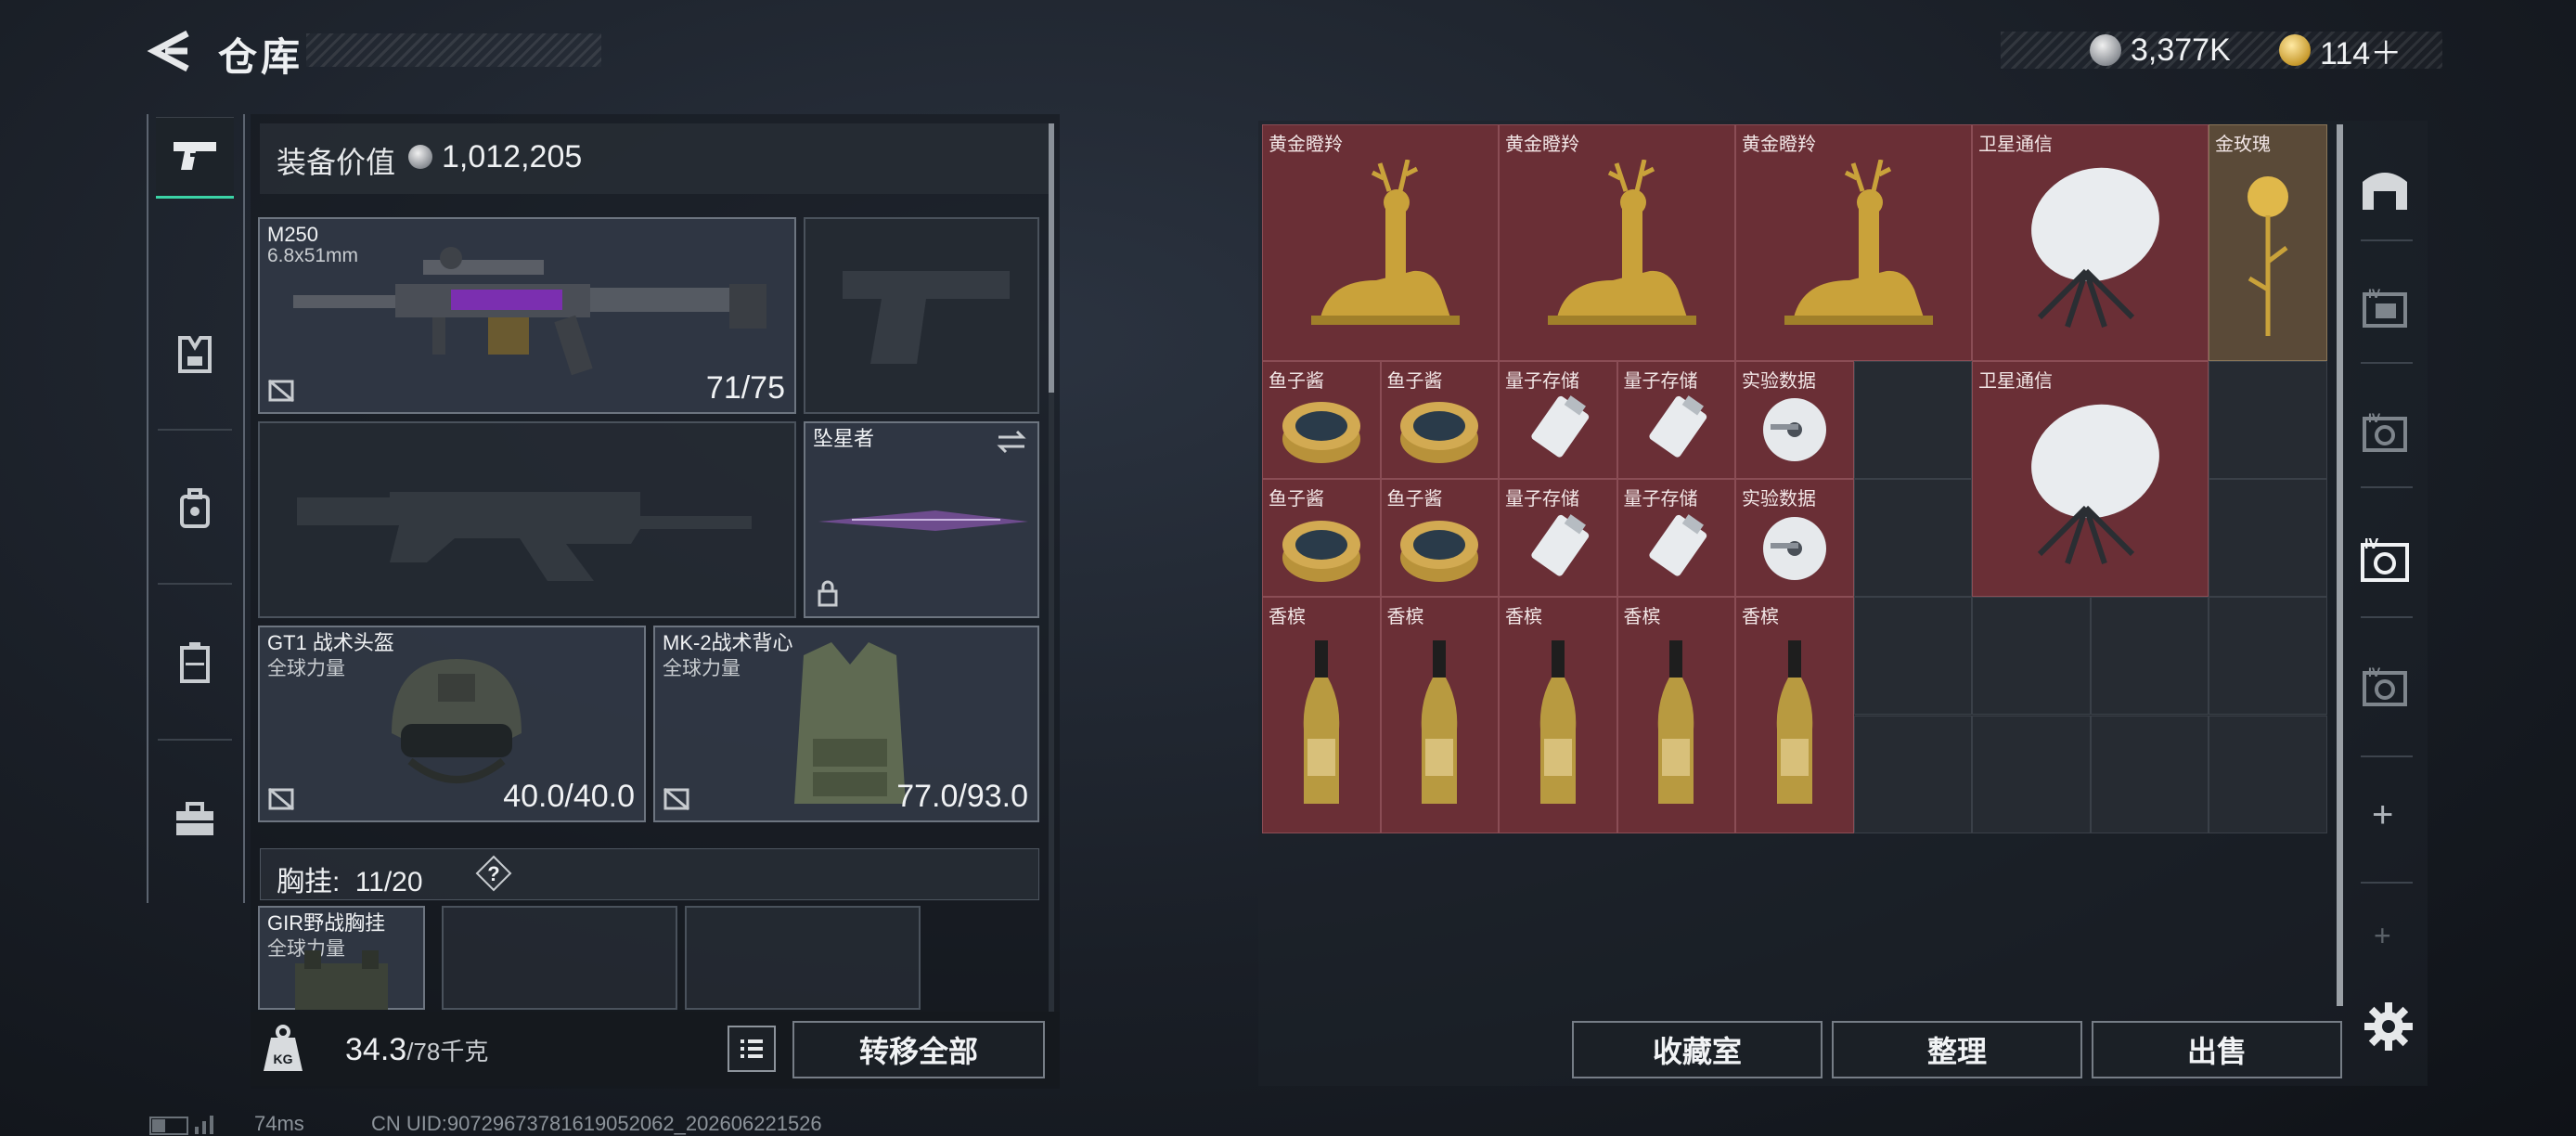  What do you see at coordinates (2385, 686) in the screenshot?
I see `safe-tab-4: IV` at bounding box center [2385, 686].